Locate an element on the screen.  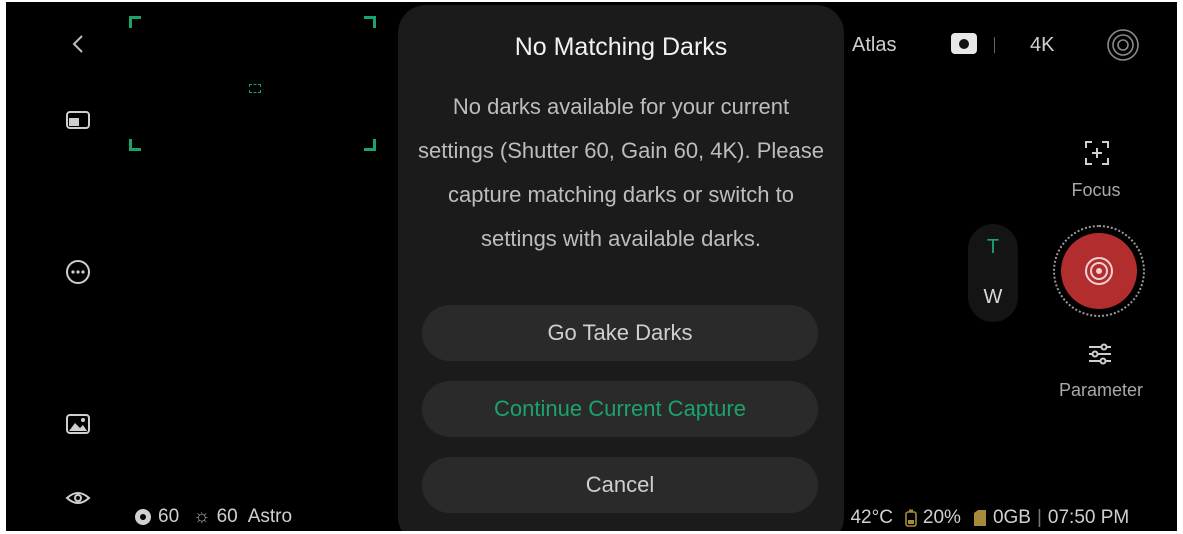
mode-value: Astro is located at coordinates (270, 516).